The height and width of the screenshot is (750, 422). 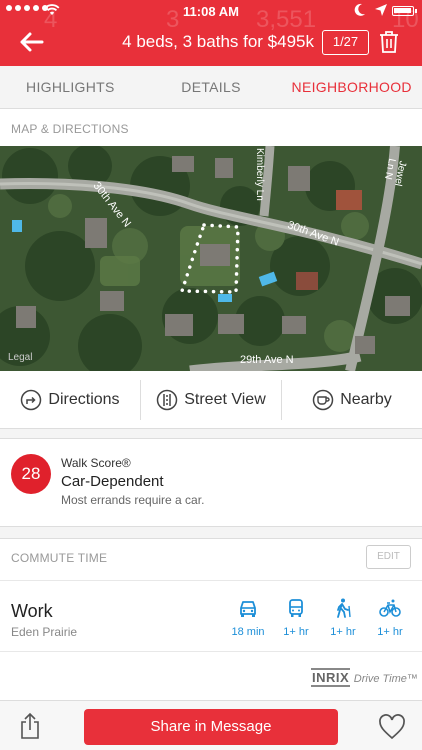 What do you see at coordinates (267, 360) in the screenshot?
I see `street-label: 29th Ave N` at bounding box center [267, 360].